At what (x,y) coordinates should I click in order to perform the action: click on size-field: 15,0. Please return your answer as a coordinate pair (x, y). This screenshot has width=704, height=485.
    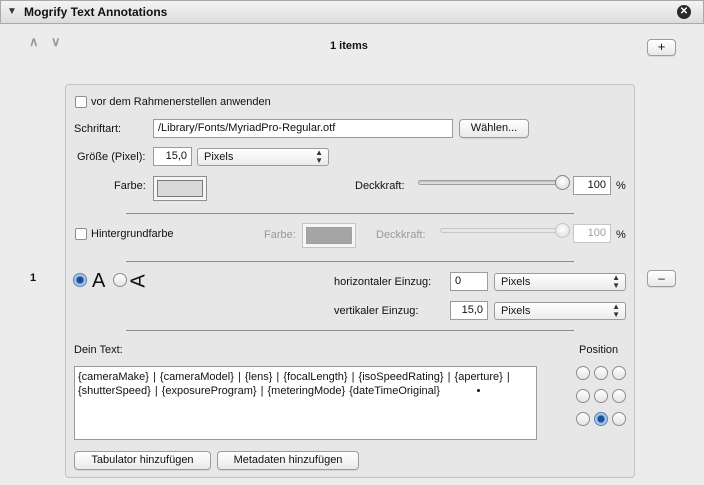
    Looking at the image, I should click on (172, 156).